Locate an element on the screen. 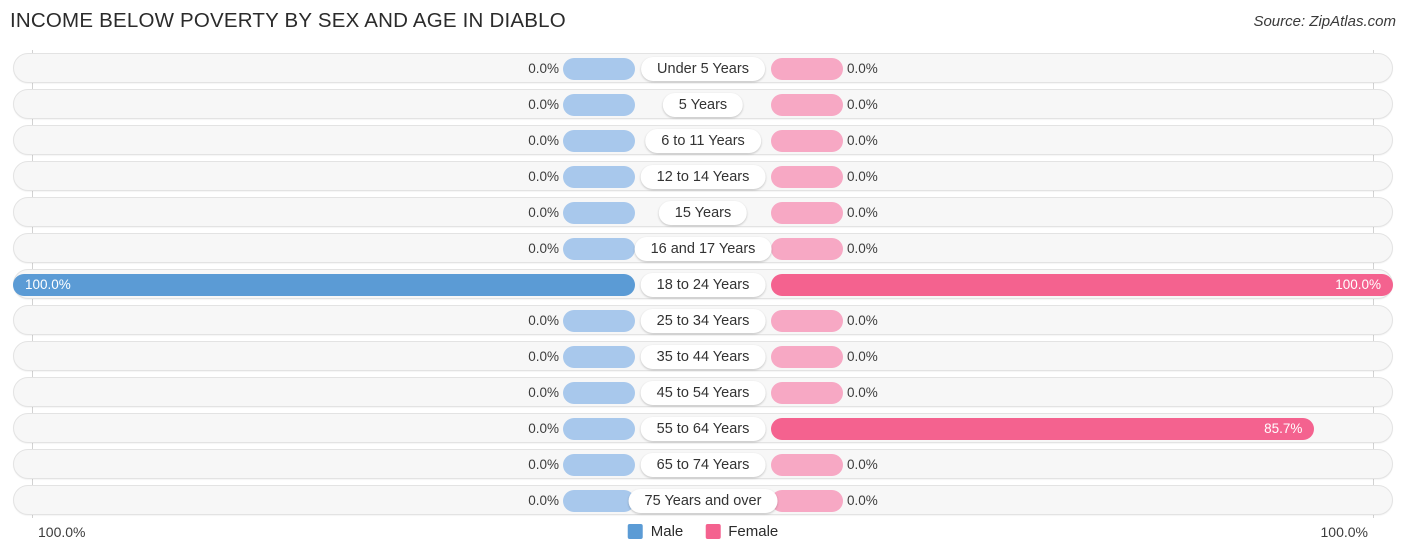  axis-end-label-left: 100.0% is located at coordinates (62, 532).